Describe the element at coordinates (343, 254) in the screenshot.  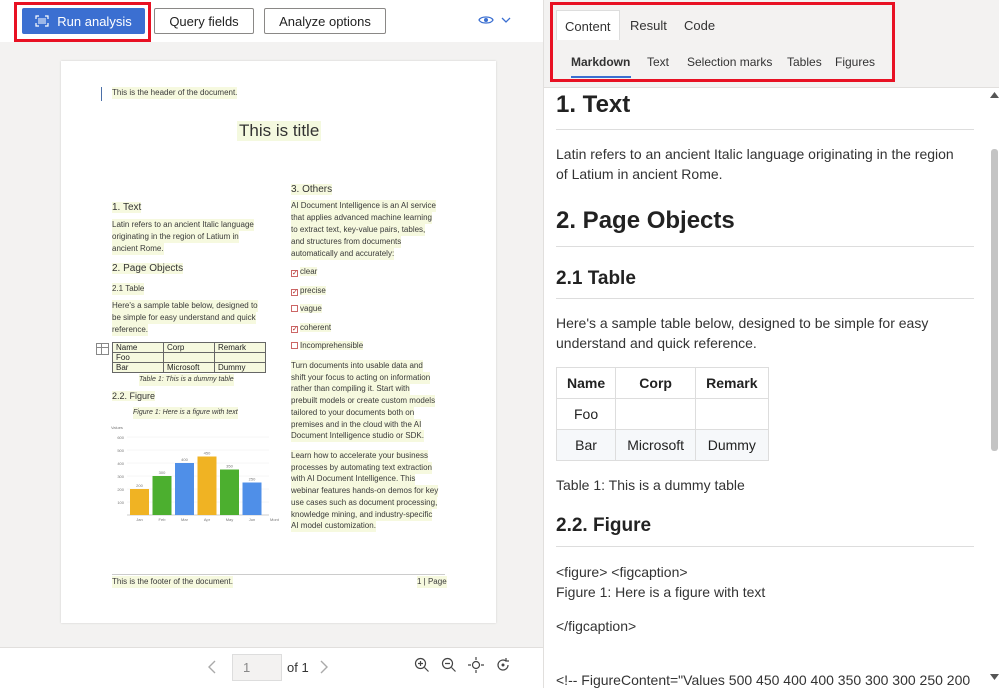
I see `doc-sec3-line: automatically and accurately:` at that location.